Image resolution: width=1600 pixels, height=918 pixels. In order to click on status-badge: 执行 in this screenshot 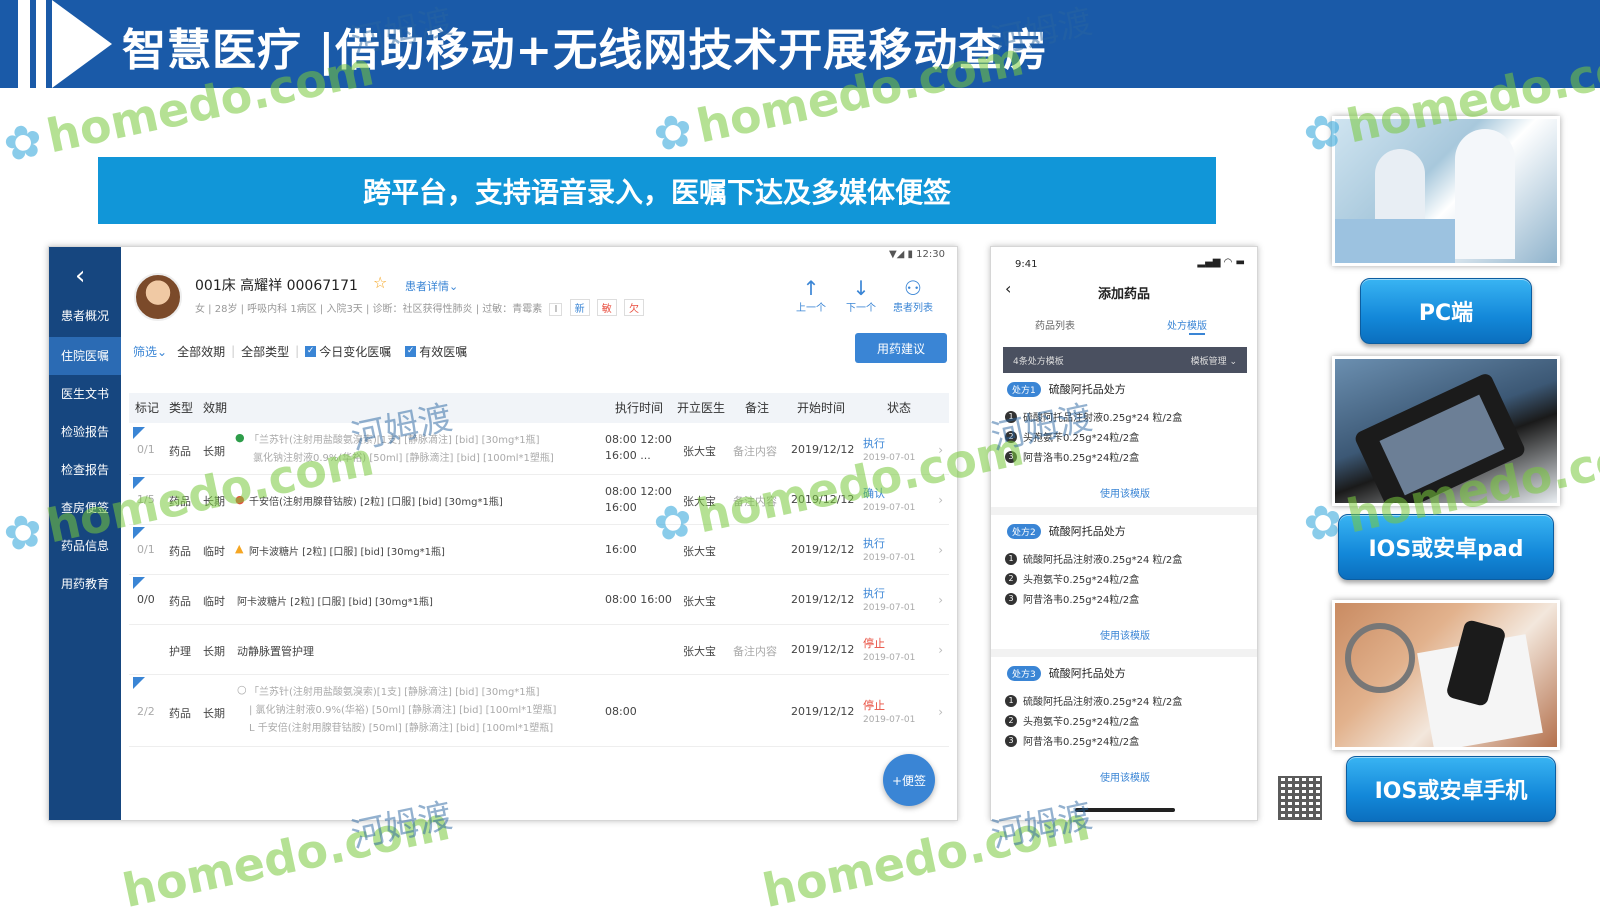, I will do `click(874, 543)`.